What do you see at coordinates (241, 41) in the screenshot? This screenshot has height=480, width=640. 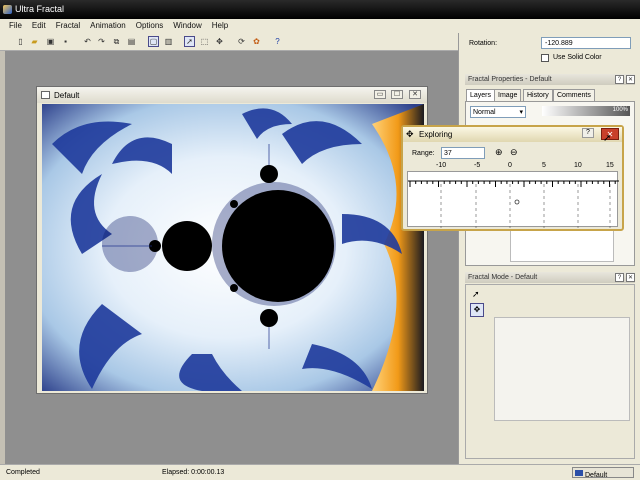 I see `rotate-icon: ⟳` at bounding box center [241, 41].